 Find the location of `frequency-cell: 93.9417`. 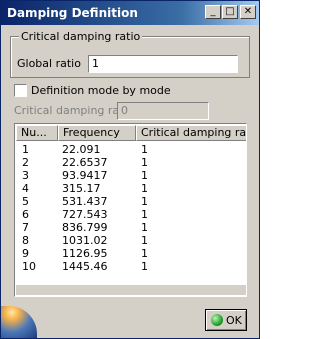

frequency-cell: 93.9417 is located at coordinates (85, 175).